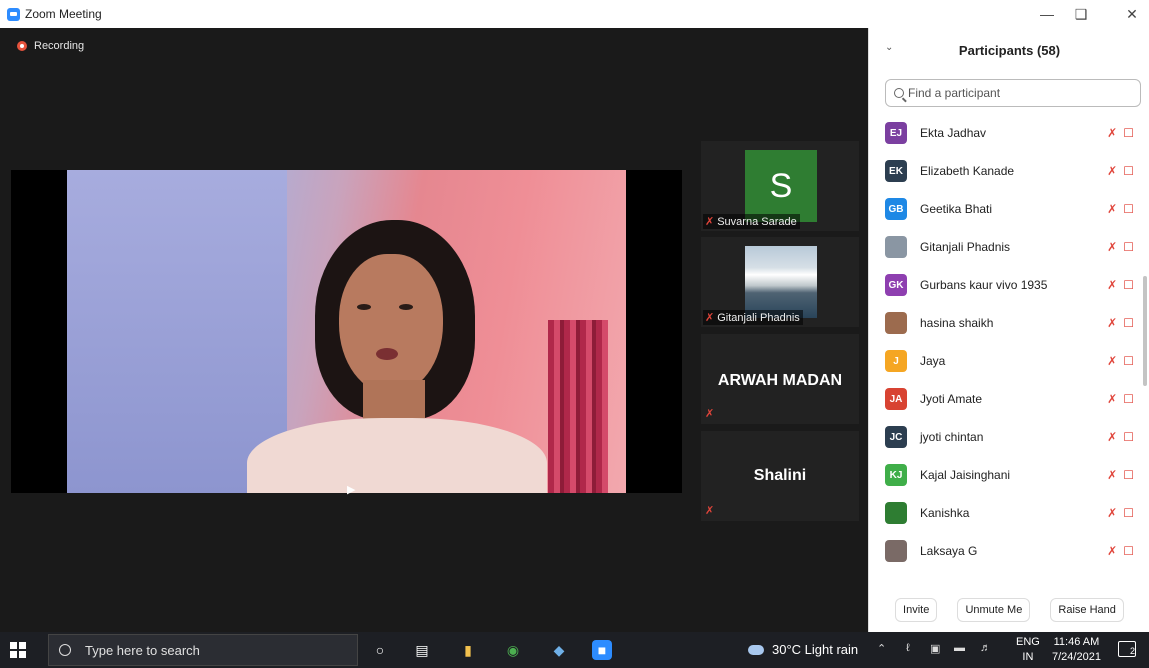 This screenshot has height=668, width=1149. I want to click on chevron-down-icon: ⌄, so click(889, 47).